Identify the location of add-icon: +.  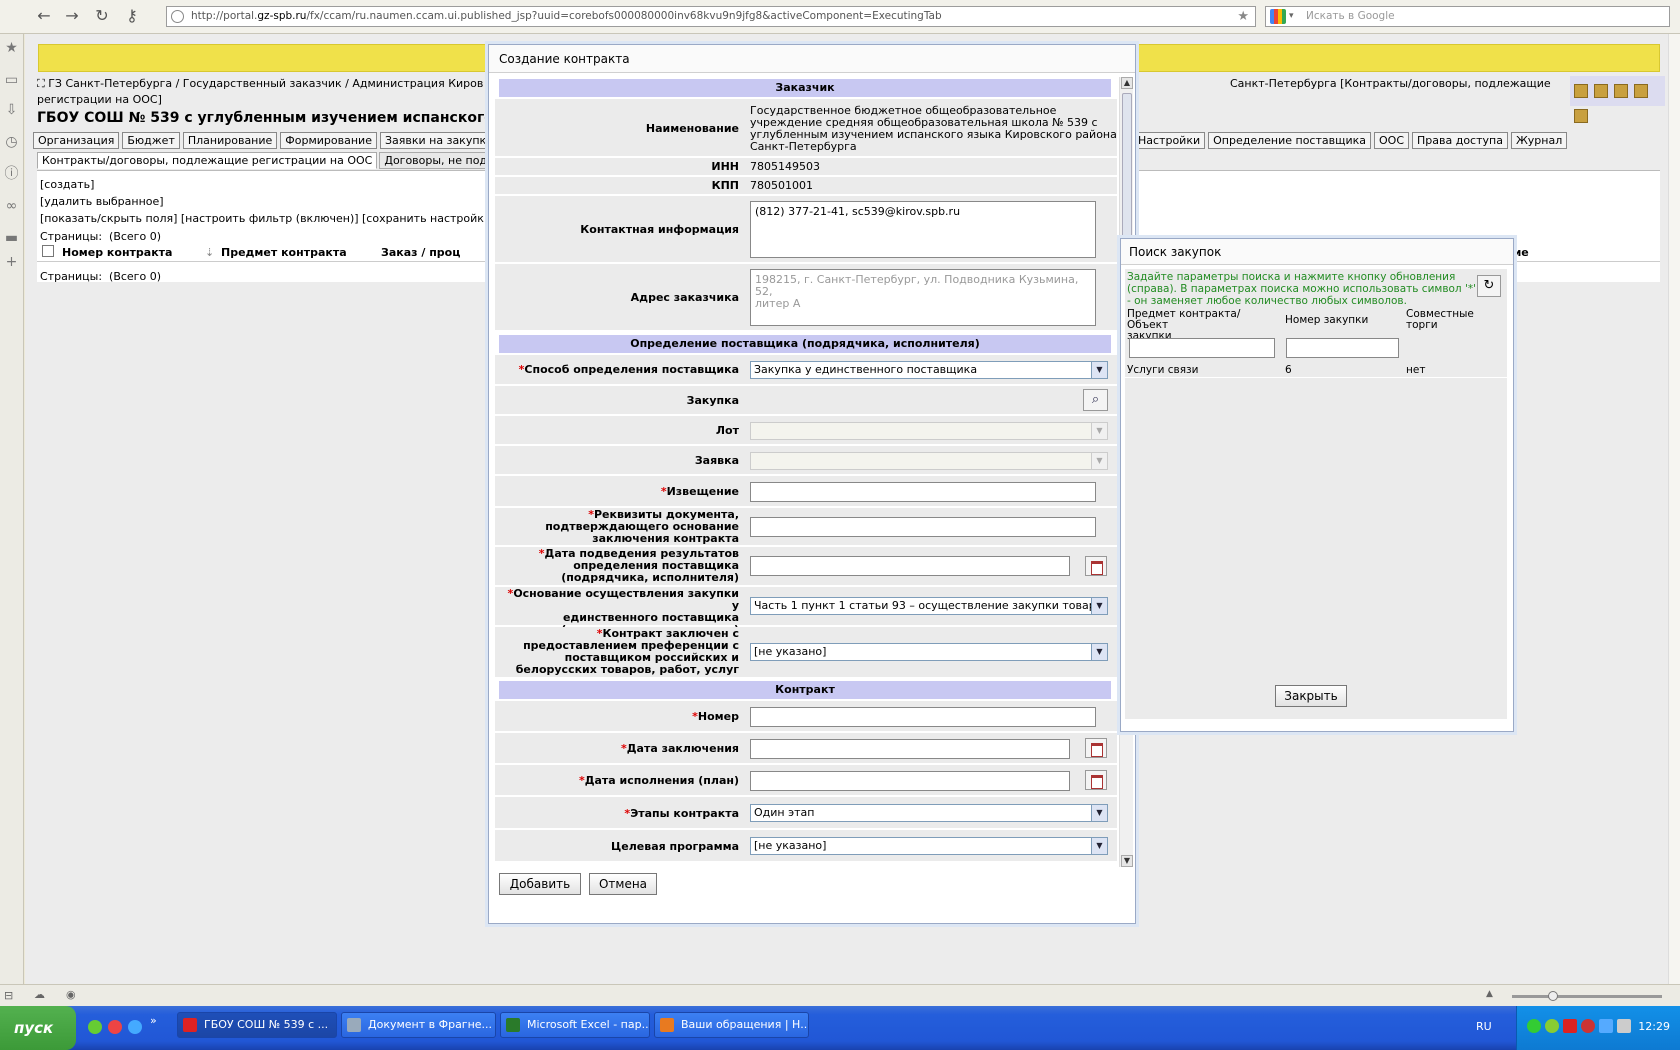
(11, 262).